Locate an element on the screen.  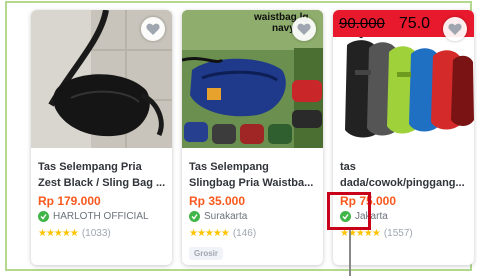
pointer-line is located at coordinates (350, 253).